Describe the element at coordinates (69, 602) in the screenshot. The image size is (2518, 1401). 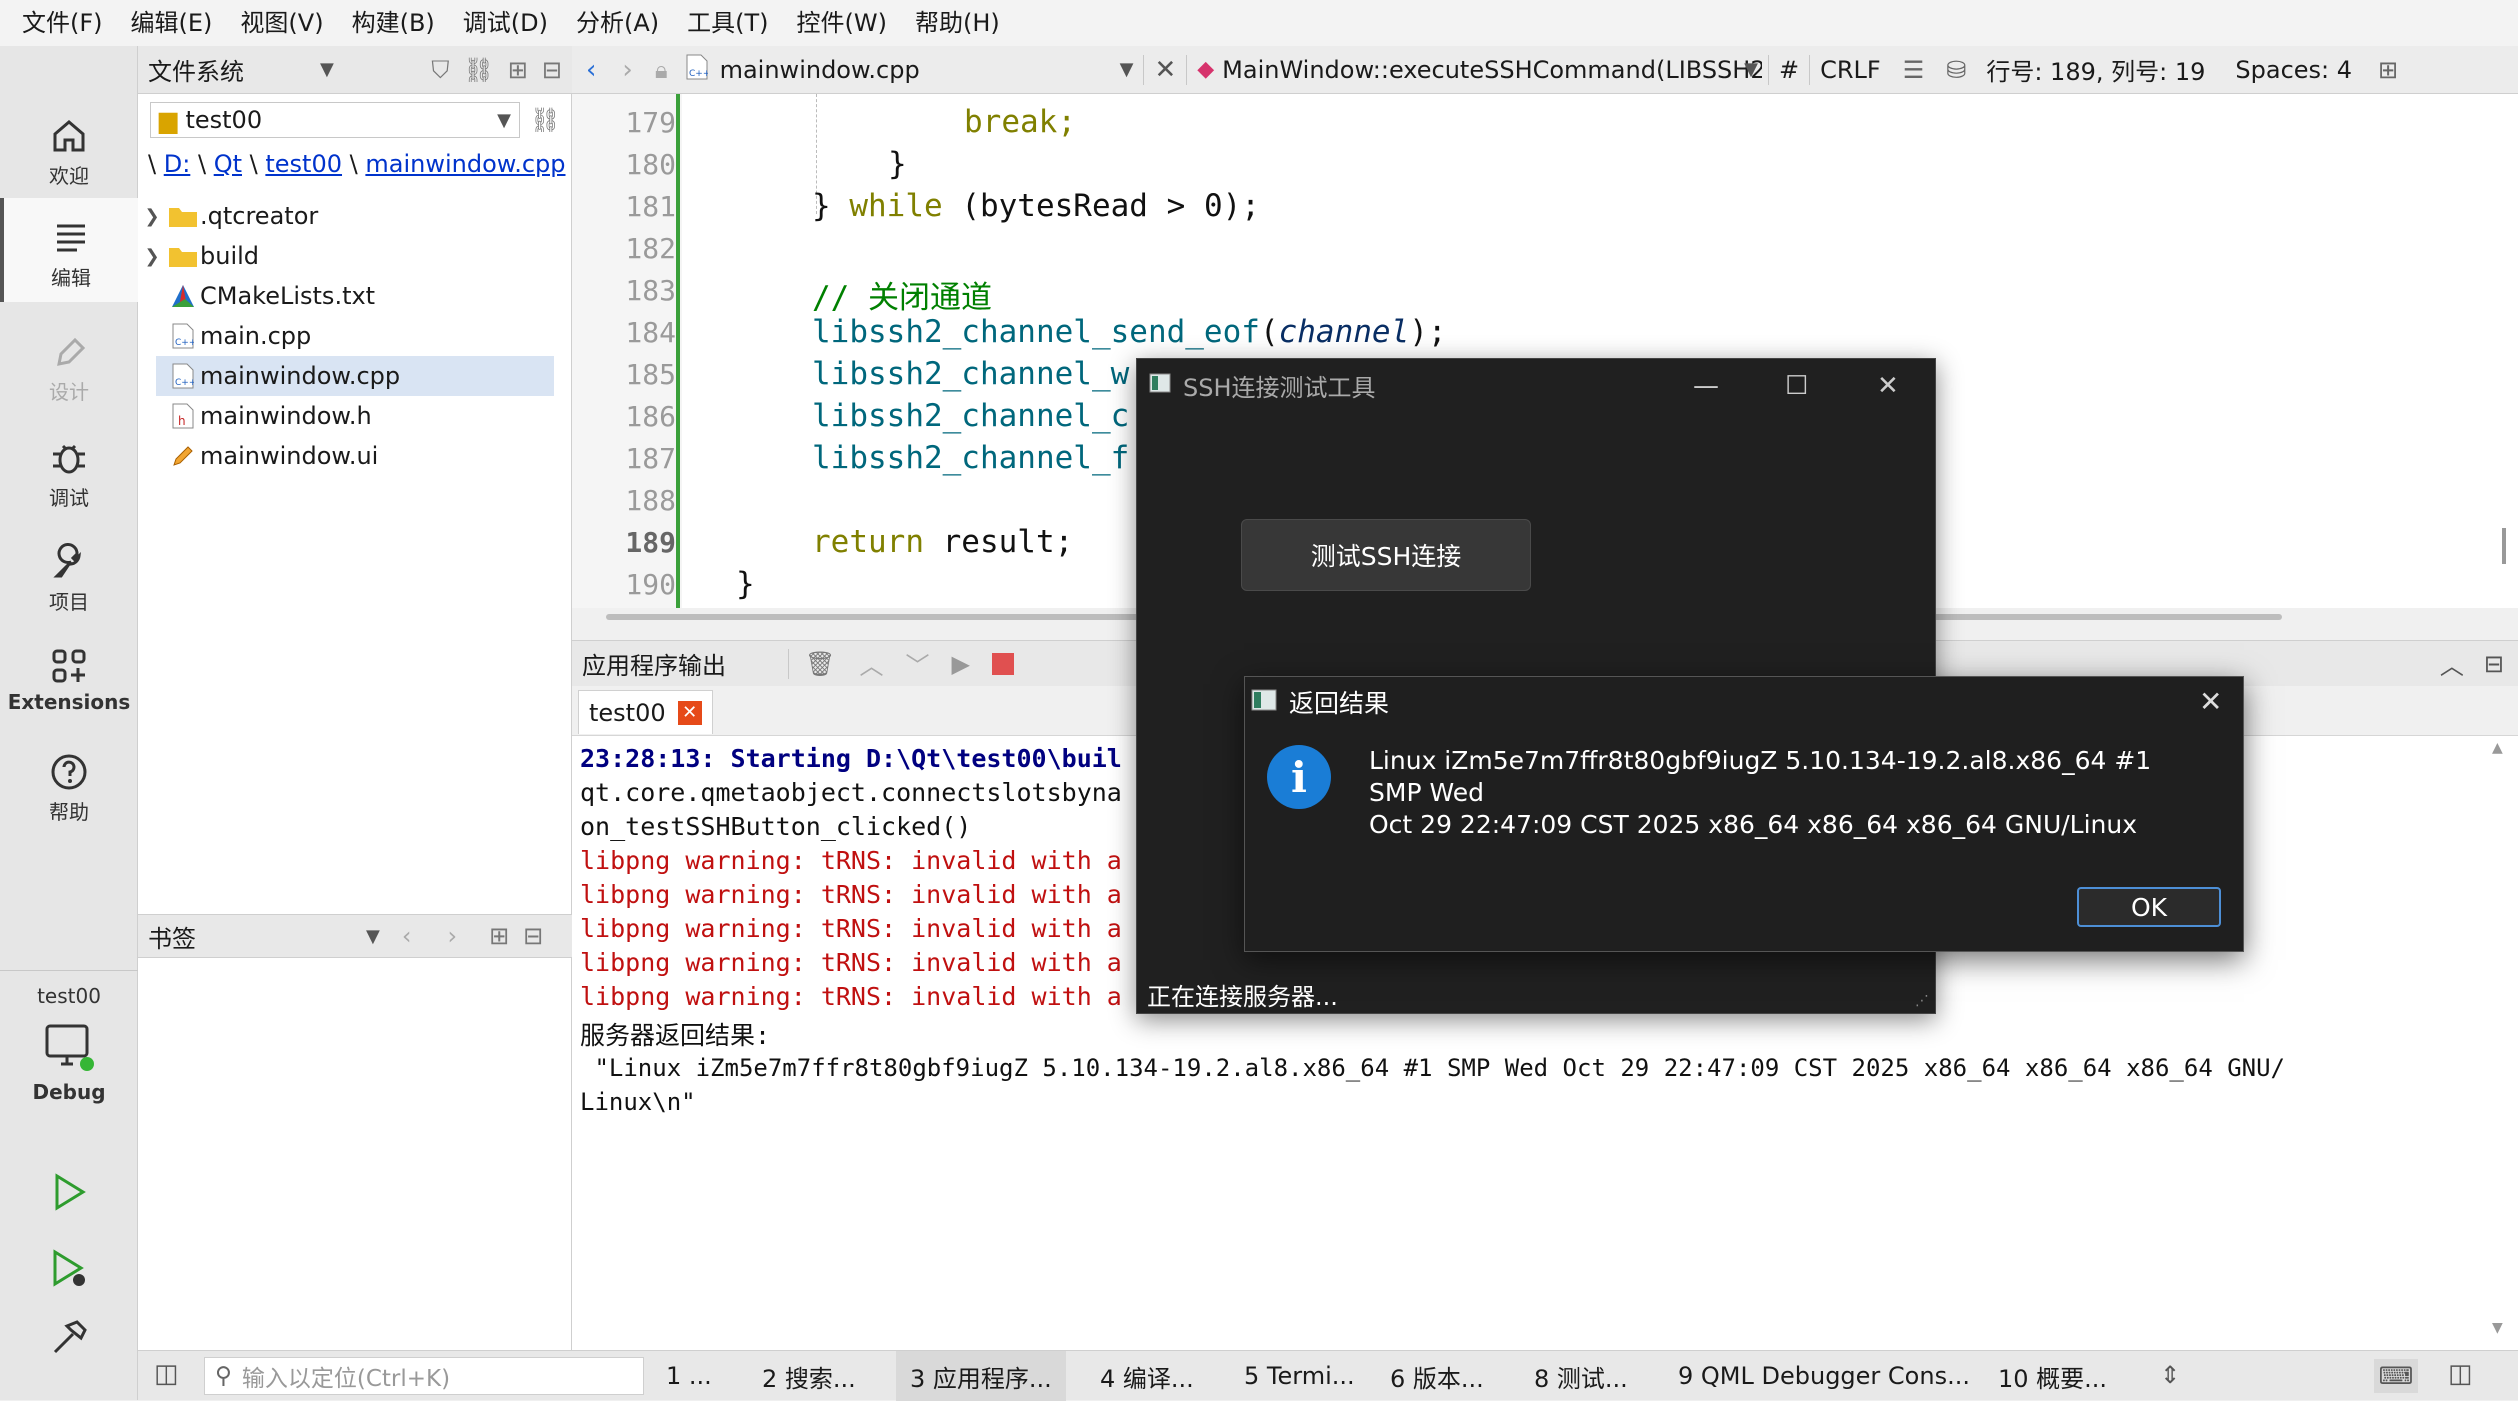
I see `mode-project-label: 项目` at that location.